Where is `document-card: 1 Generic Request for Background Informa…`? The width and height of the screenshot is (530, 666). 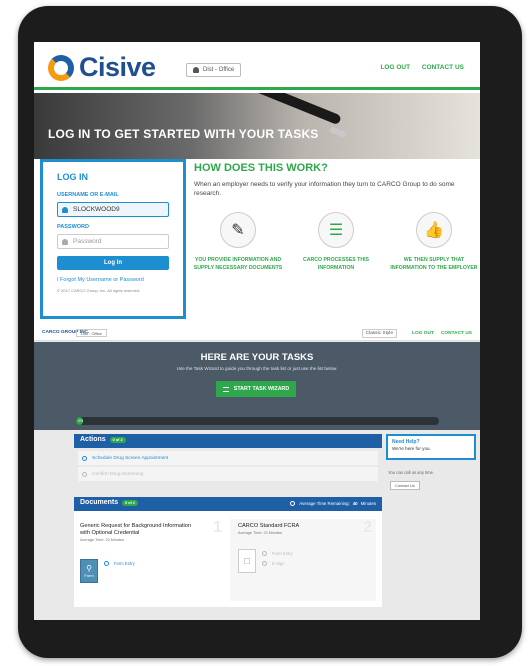
document-card: 1 Generic Request for Background Informa… is located at coordinates (153, 560).